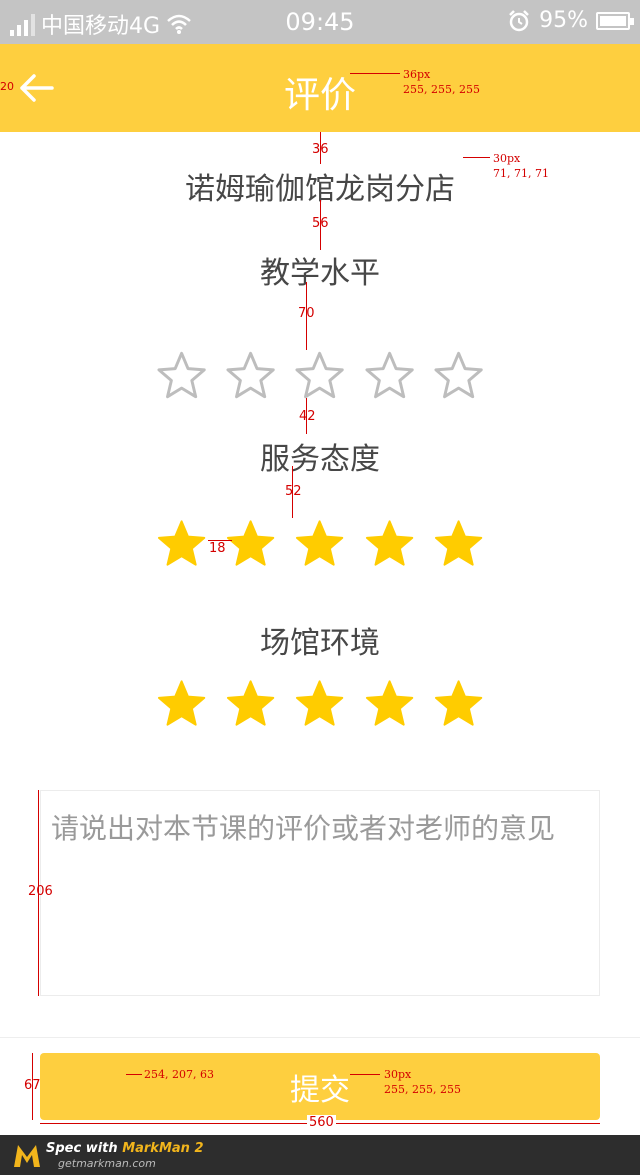  What do you see at coordinates (417, 74) in the screenshot?
I see `anno-title-font: 36px` at bounding box center [417, 74].